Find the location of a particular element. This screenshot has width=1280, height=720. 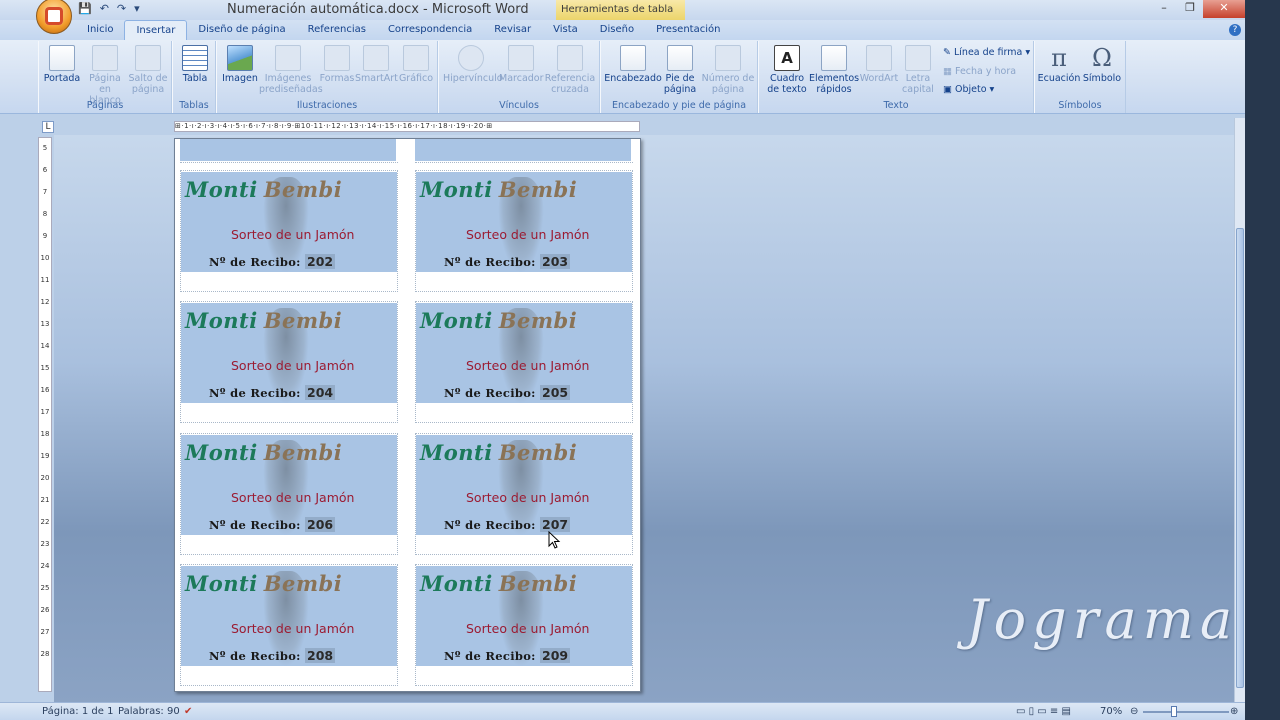

quick-access-toolbar: 💾 ↶ ↷ ▾ is located at coordinates (109, 8).